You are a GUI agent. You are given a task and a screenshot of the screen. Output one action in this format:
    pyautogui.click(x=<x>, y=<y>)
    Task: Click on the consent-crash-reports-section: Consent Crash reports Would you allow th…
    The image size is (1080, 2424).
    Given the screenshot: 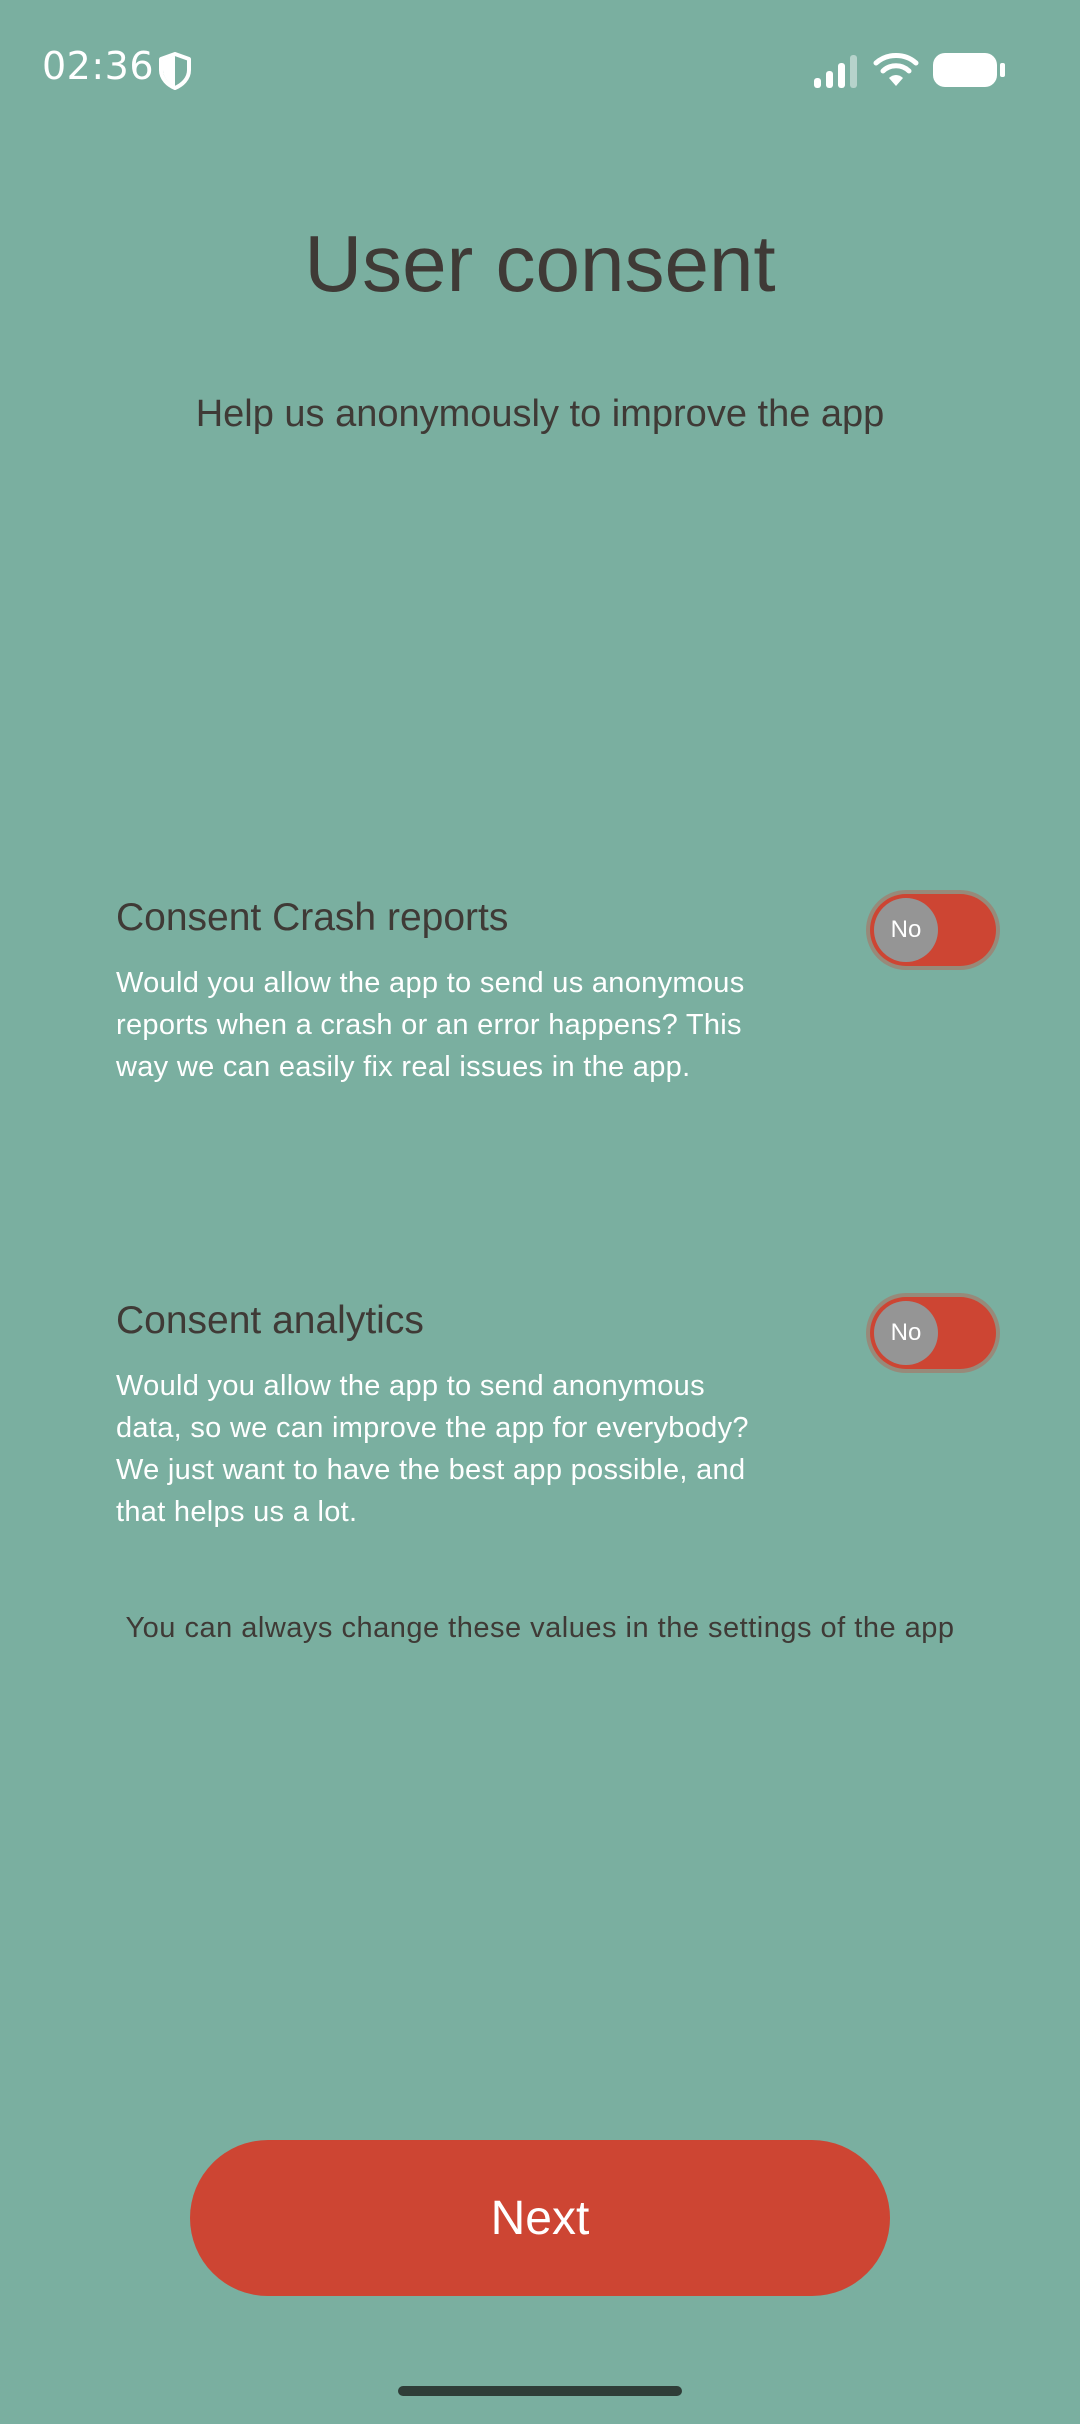 What is the action you would take?
    pyautogui.click(x=556, y=990)
    